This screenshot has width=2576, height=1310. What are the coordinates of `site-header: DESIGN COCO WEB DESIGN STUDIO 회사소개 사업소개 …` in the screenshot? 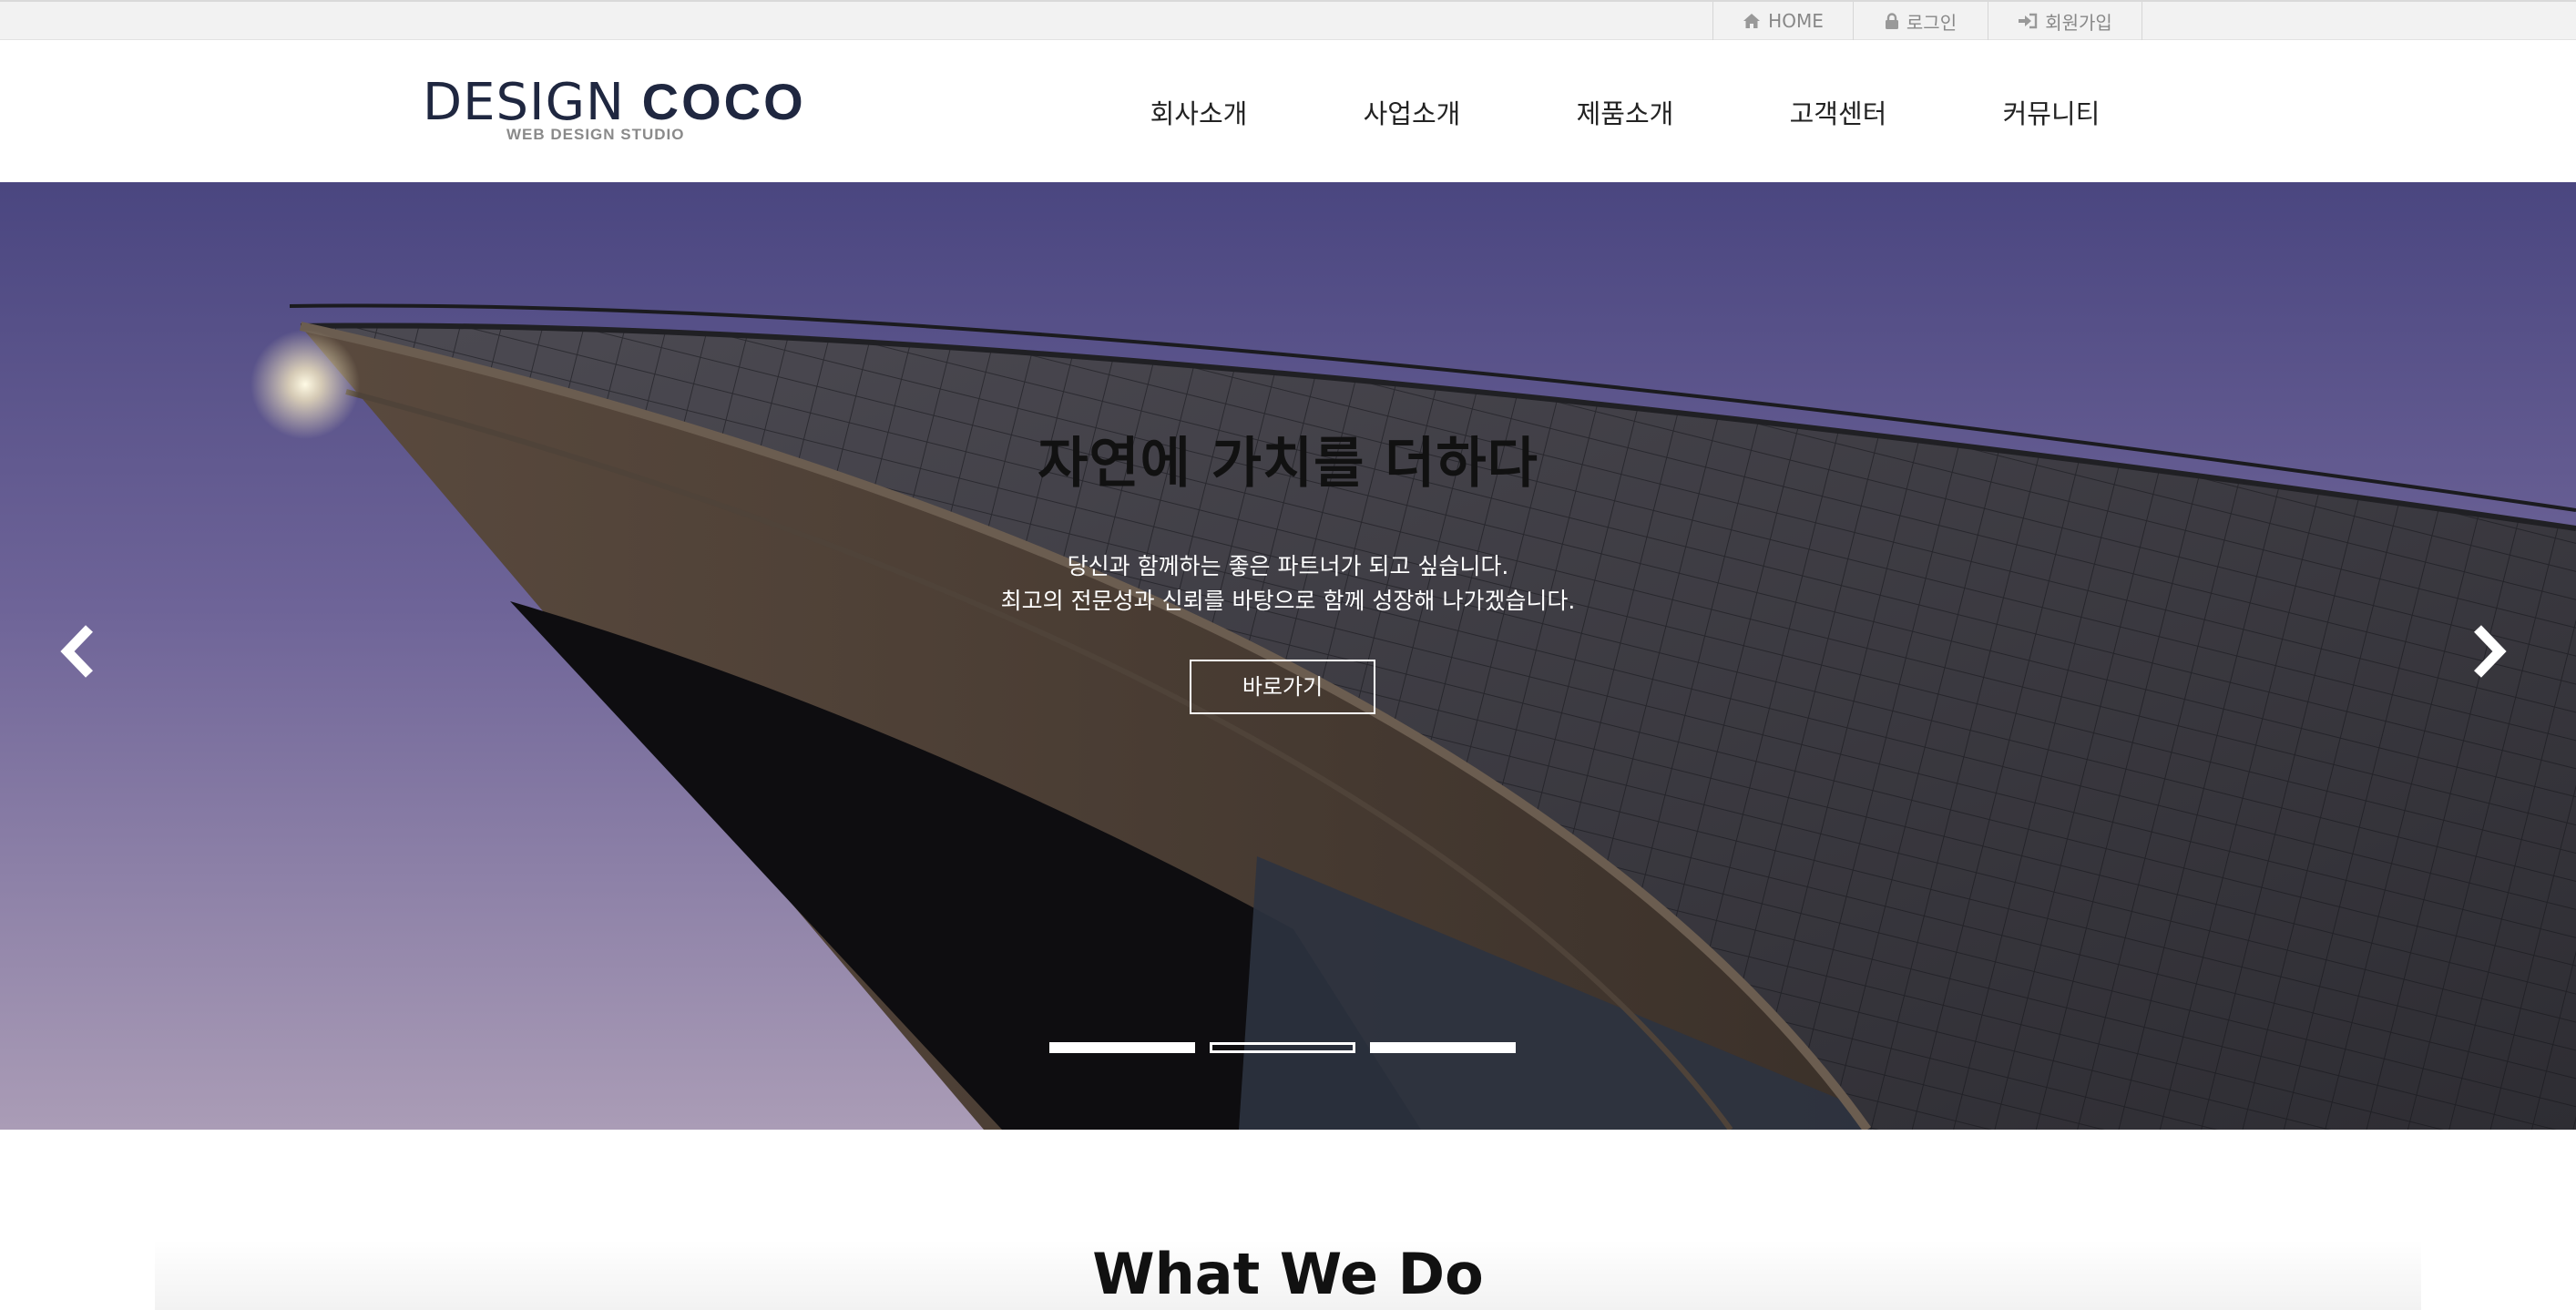 It's located at (1288, 111).